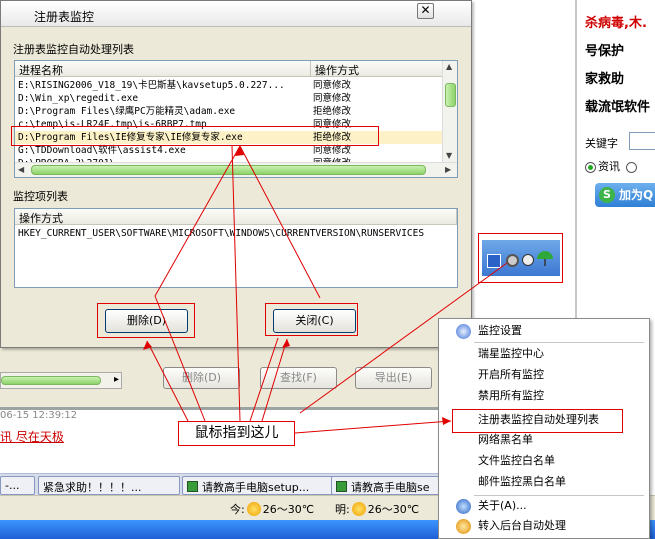 The image size is (655, 539). I want to click on highlight-selected-row, so click(195, 136).